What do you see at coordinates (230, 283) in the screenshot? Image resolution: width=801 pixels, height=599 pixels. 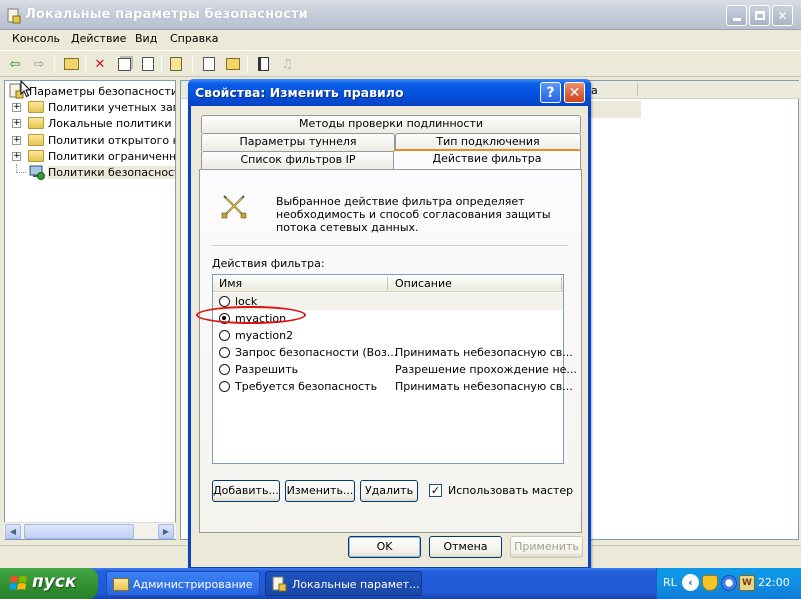 I see `column-name: Имя` at bounding box center [230, 283].